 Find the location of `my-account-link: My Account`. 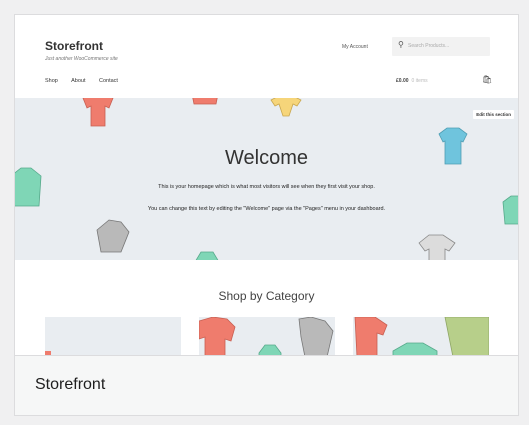

my-account-link: My Account is located at coordinates (355, 47).